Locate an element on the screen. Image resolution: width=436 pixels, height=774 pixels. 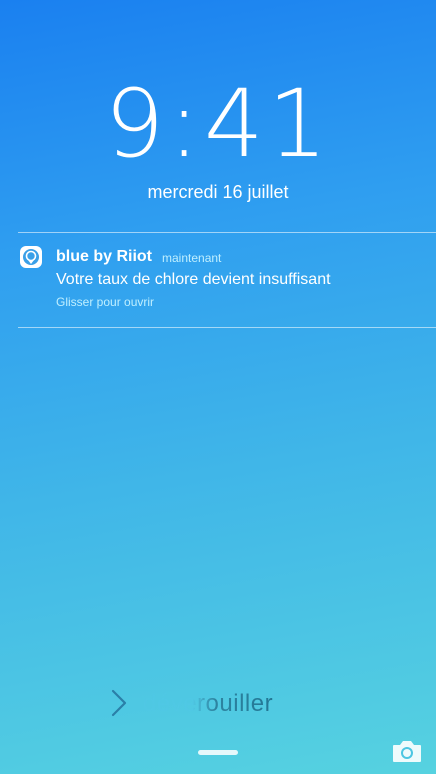
clock-time: 9:41 is located at coordinates (218, 124).